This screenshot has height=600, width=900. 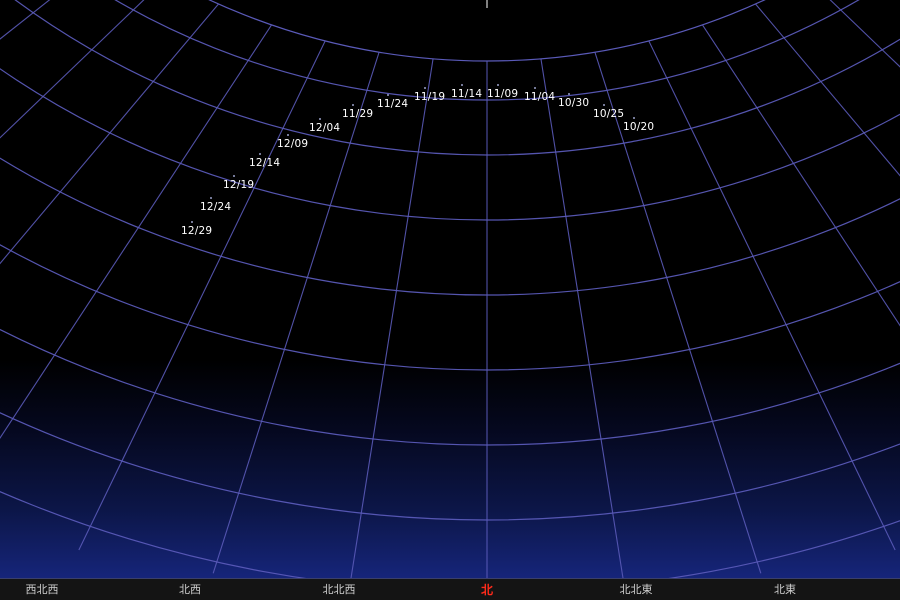 I want to click on date-label: 11/19, so click(x=430, y=97).